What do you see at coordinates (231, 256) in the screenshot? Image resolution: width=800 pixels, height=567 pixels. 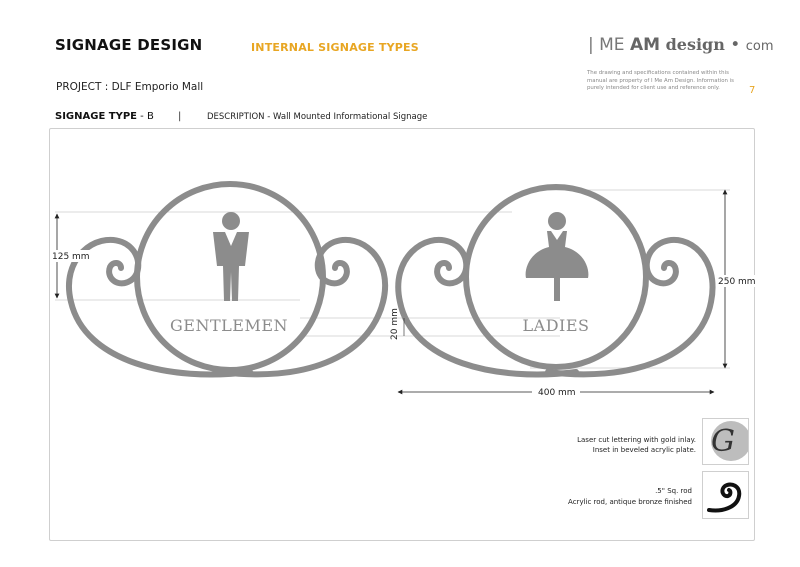 I see `male-figure-icon` at bounding box center [231, 256].